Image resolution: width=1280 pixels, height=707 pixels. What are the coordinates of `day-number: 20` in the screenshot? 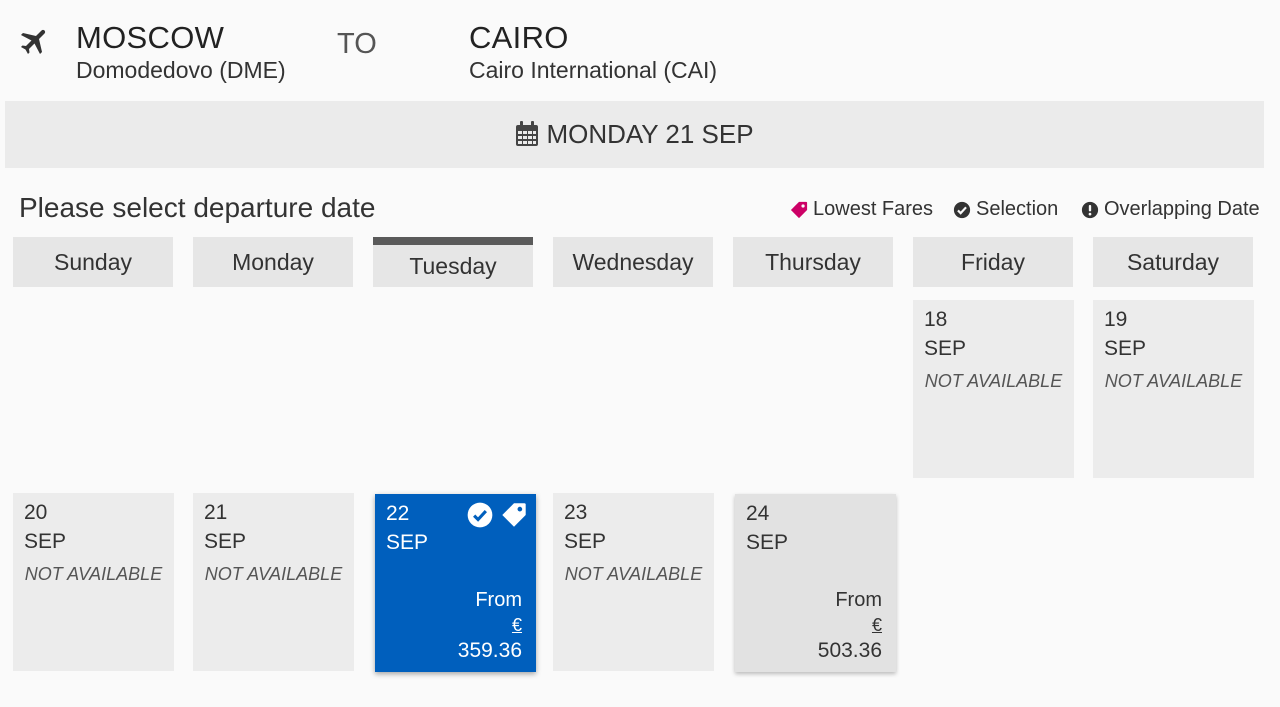 It's located at (36, 512).